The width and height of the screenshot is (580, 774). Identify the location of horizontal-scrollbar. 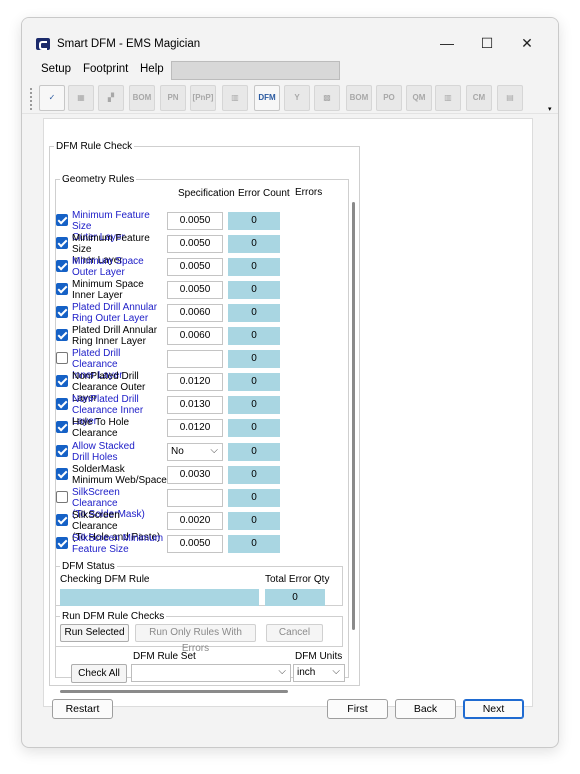
(174, 691).